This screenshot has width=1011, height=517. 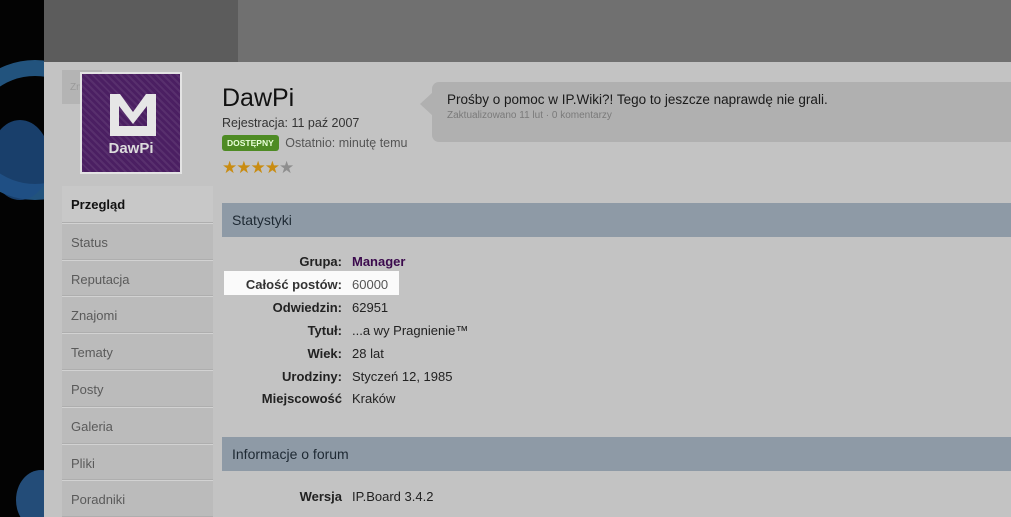 I want to click on stat-row: Wersja IP.Board 3.4.2, so click(x=472, y=496).